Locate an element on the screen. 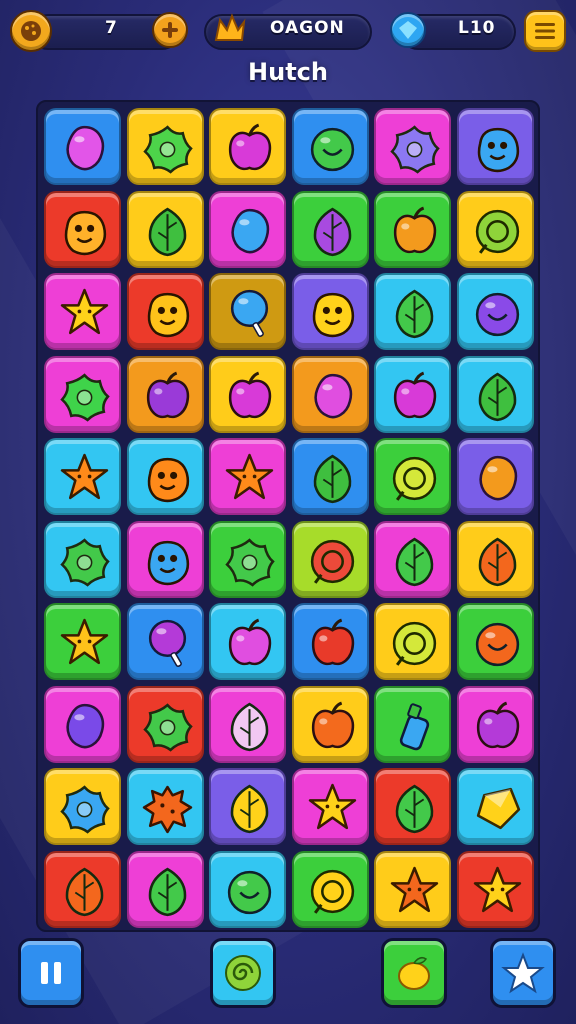  cookie-icon is located at coordinates (31, 31).